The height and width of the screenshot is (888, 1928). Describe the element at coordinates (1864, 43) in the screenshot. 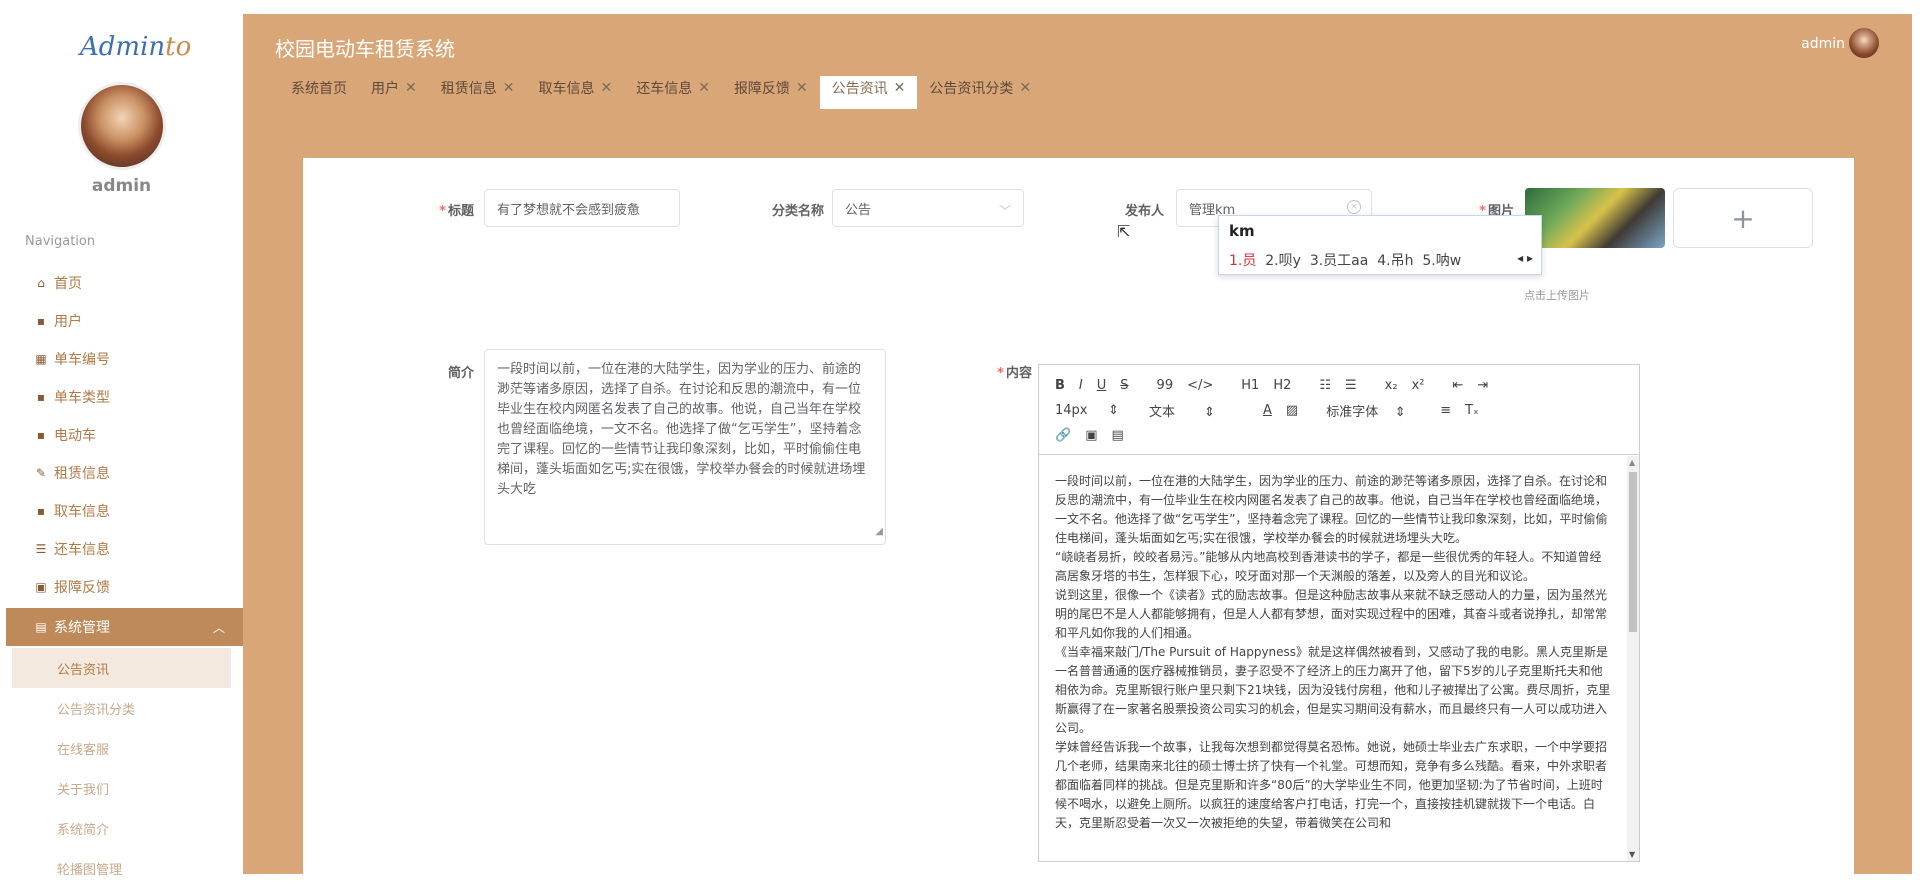

I see `header-avatar` at that location.